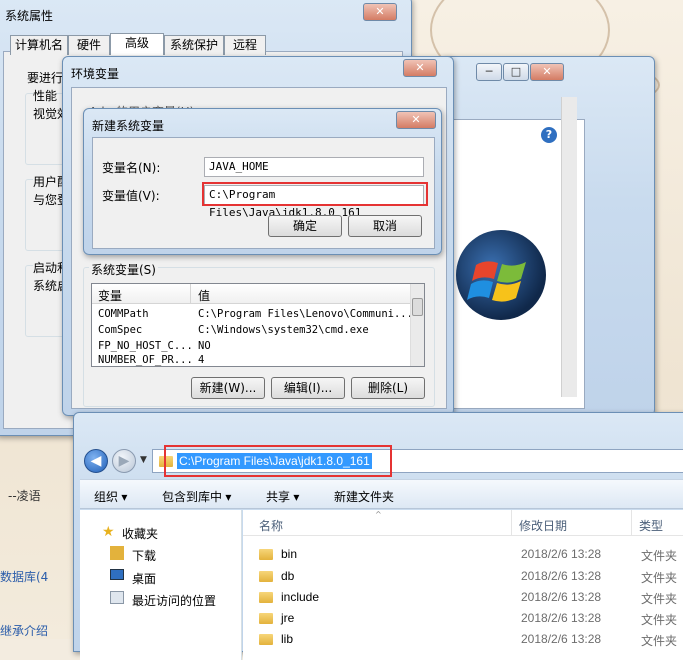  I want to click on arrow-left-icon: ◀, so click(96, 461).